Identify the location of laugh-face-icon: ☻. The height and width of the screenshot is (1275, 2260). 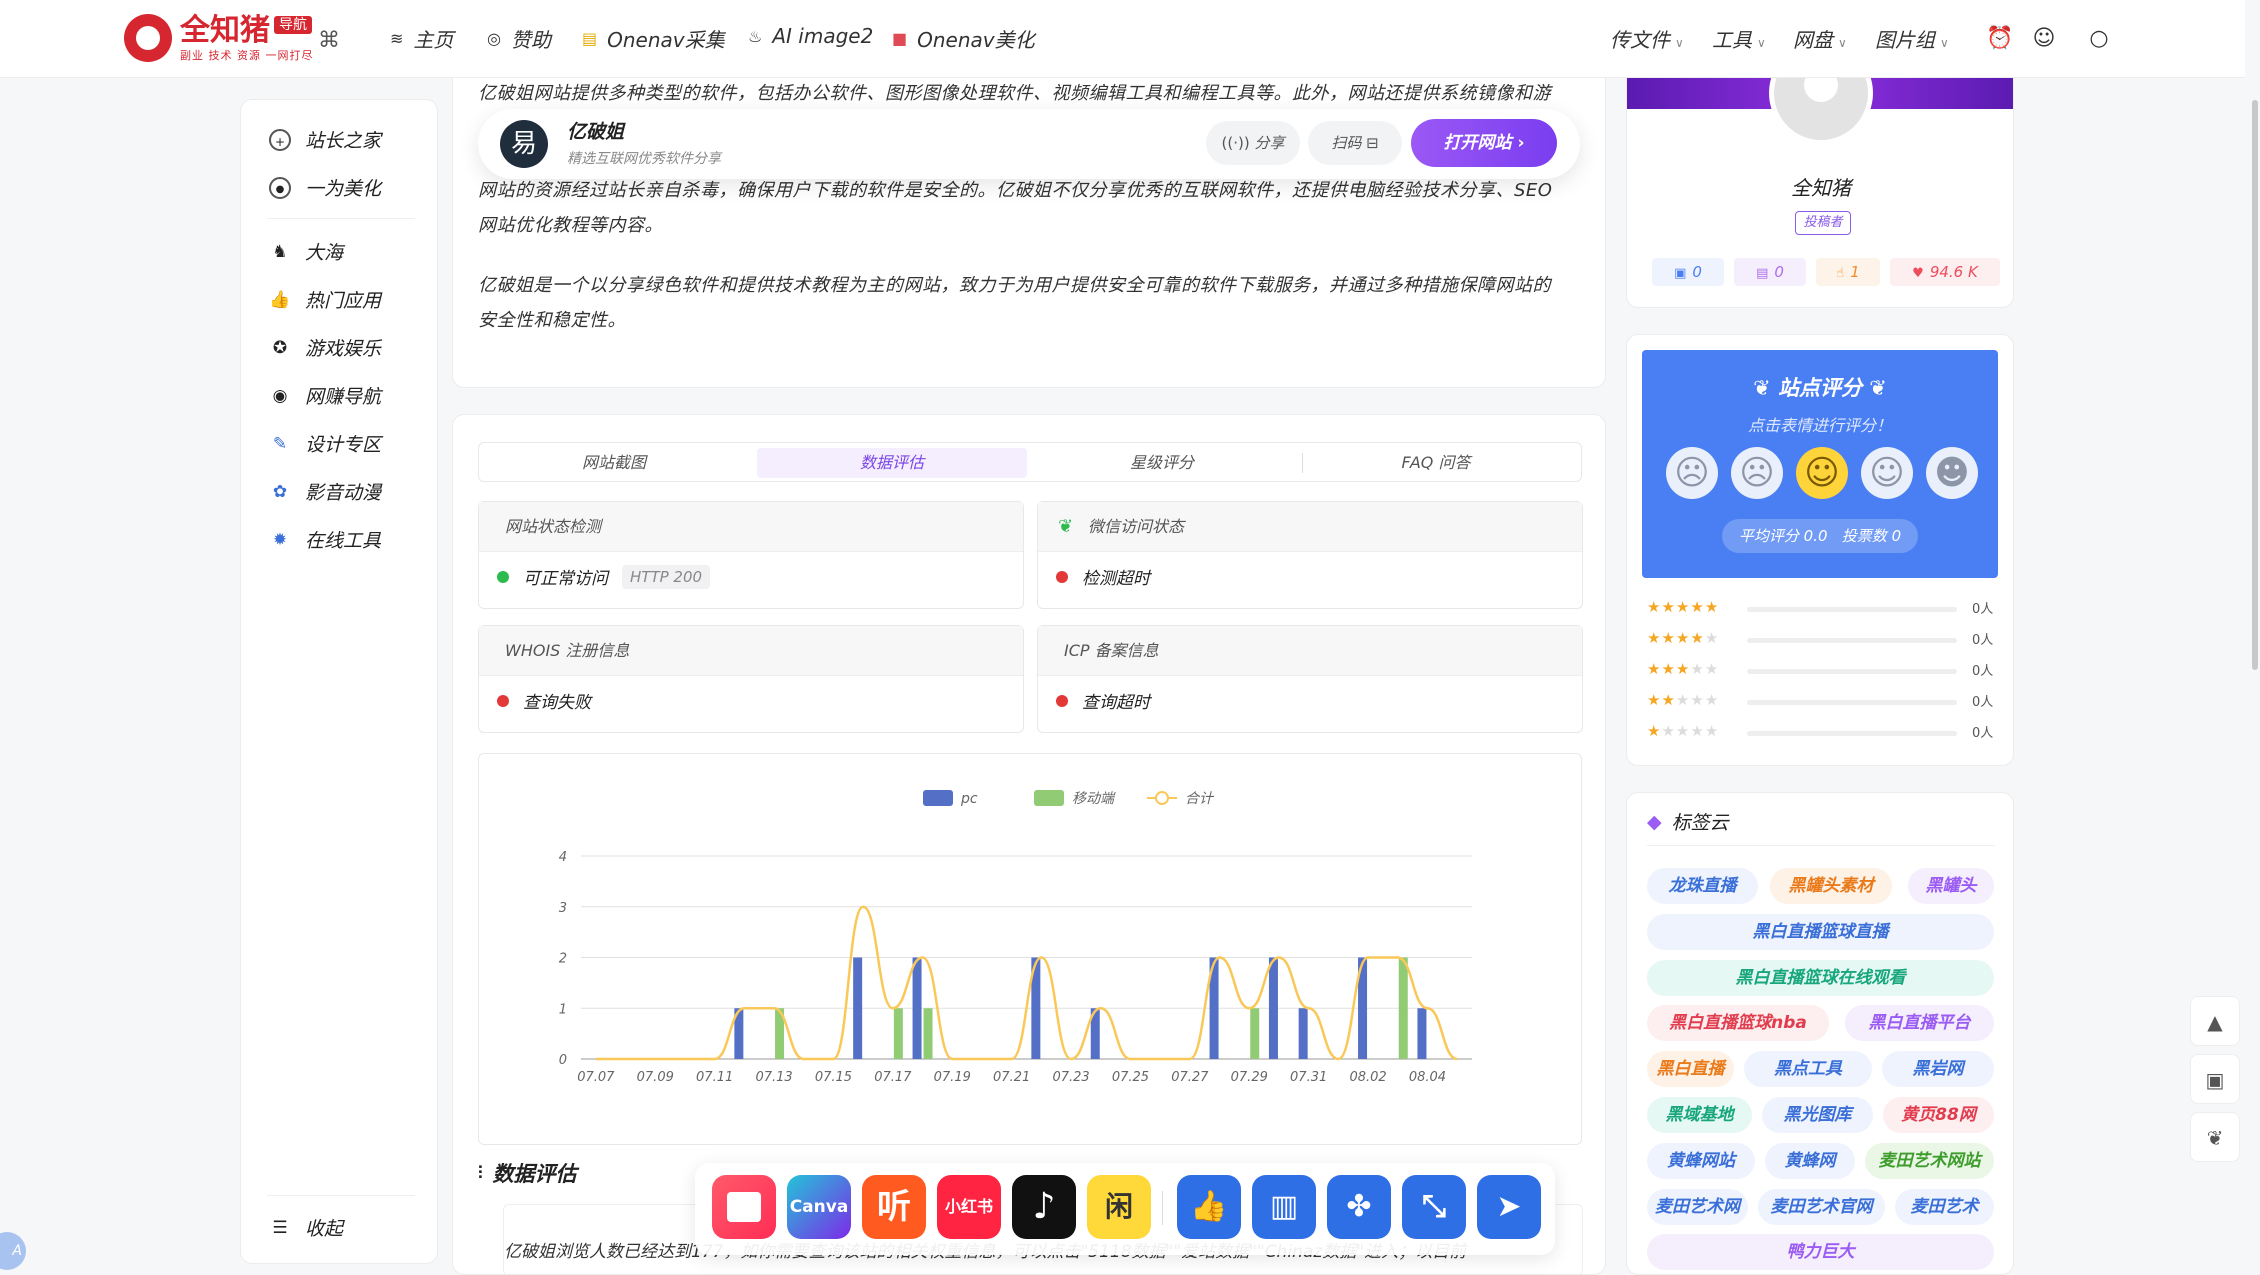
(1952, 473).